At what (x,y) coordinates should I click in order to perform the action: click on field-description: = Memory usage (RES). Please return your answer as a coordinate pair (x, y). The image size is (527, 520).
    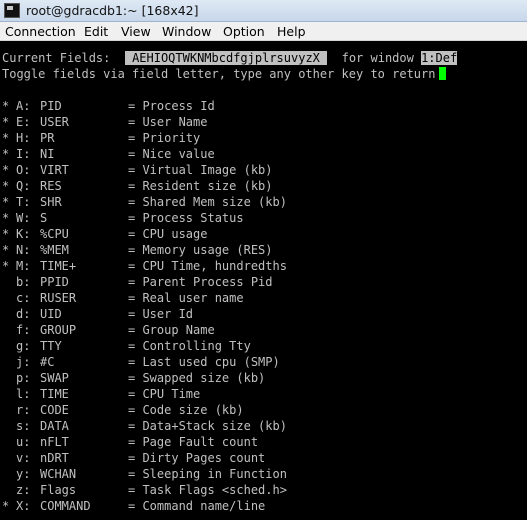
    Looking at the image, I should click on (200, 250).